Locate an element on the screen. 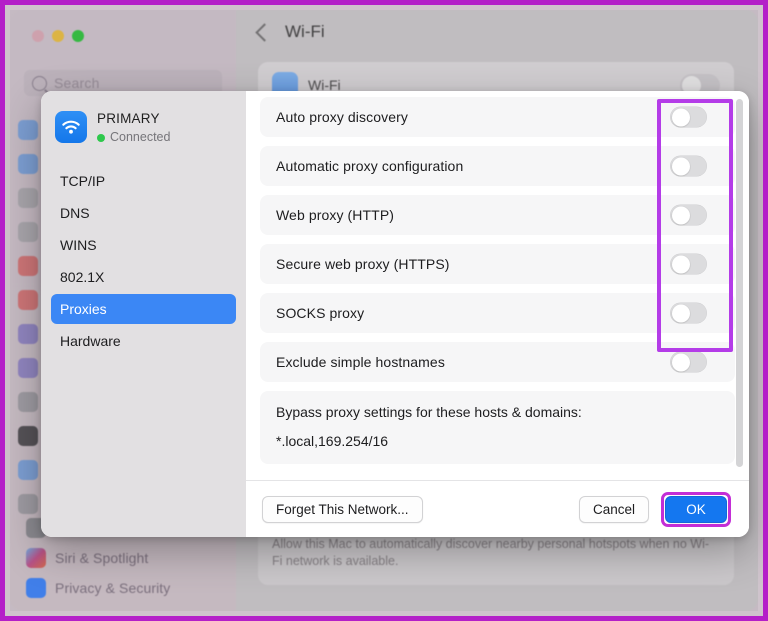 The image size is (768, 621). status-dot-icon is located at coordinates (101, 137).